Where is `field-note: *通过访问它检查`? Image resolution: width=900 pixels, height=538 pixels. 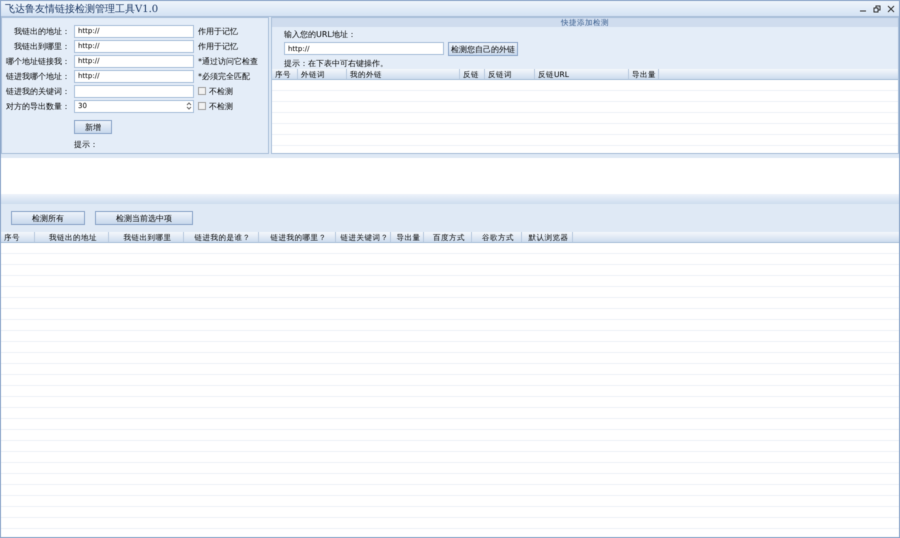
field-note: *通过访问它检查 is located at coordinates (228, 61).